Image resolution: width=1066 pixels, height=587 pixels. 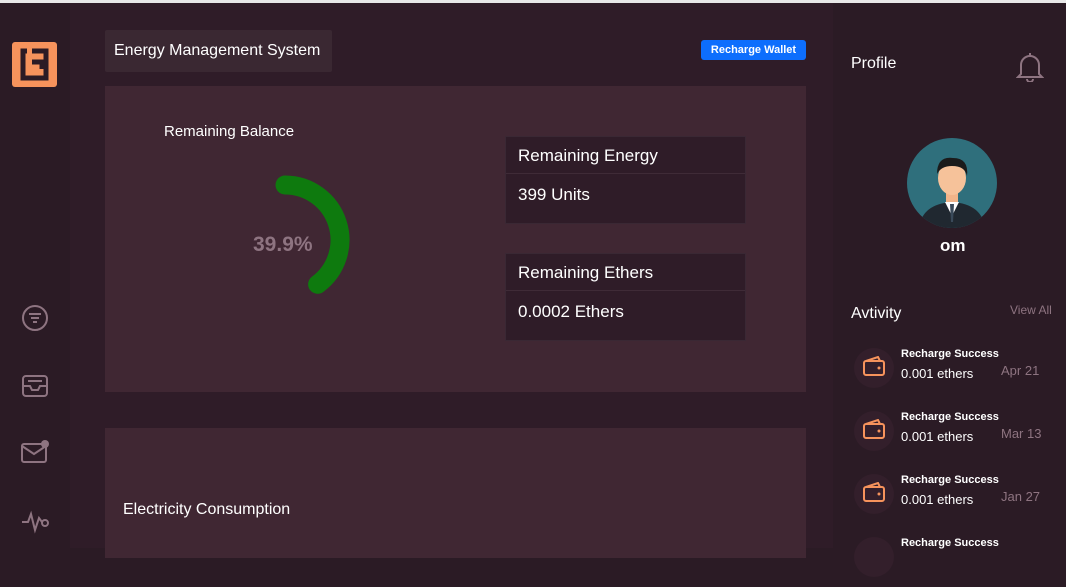 What do you see at coordinates (35, 318) in the screenshot?
I see `filter-icon` at bounding box center [35, 318].